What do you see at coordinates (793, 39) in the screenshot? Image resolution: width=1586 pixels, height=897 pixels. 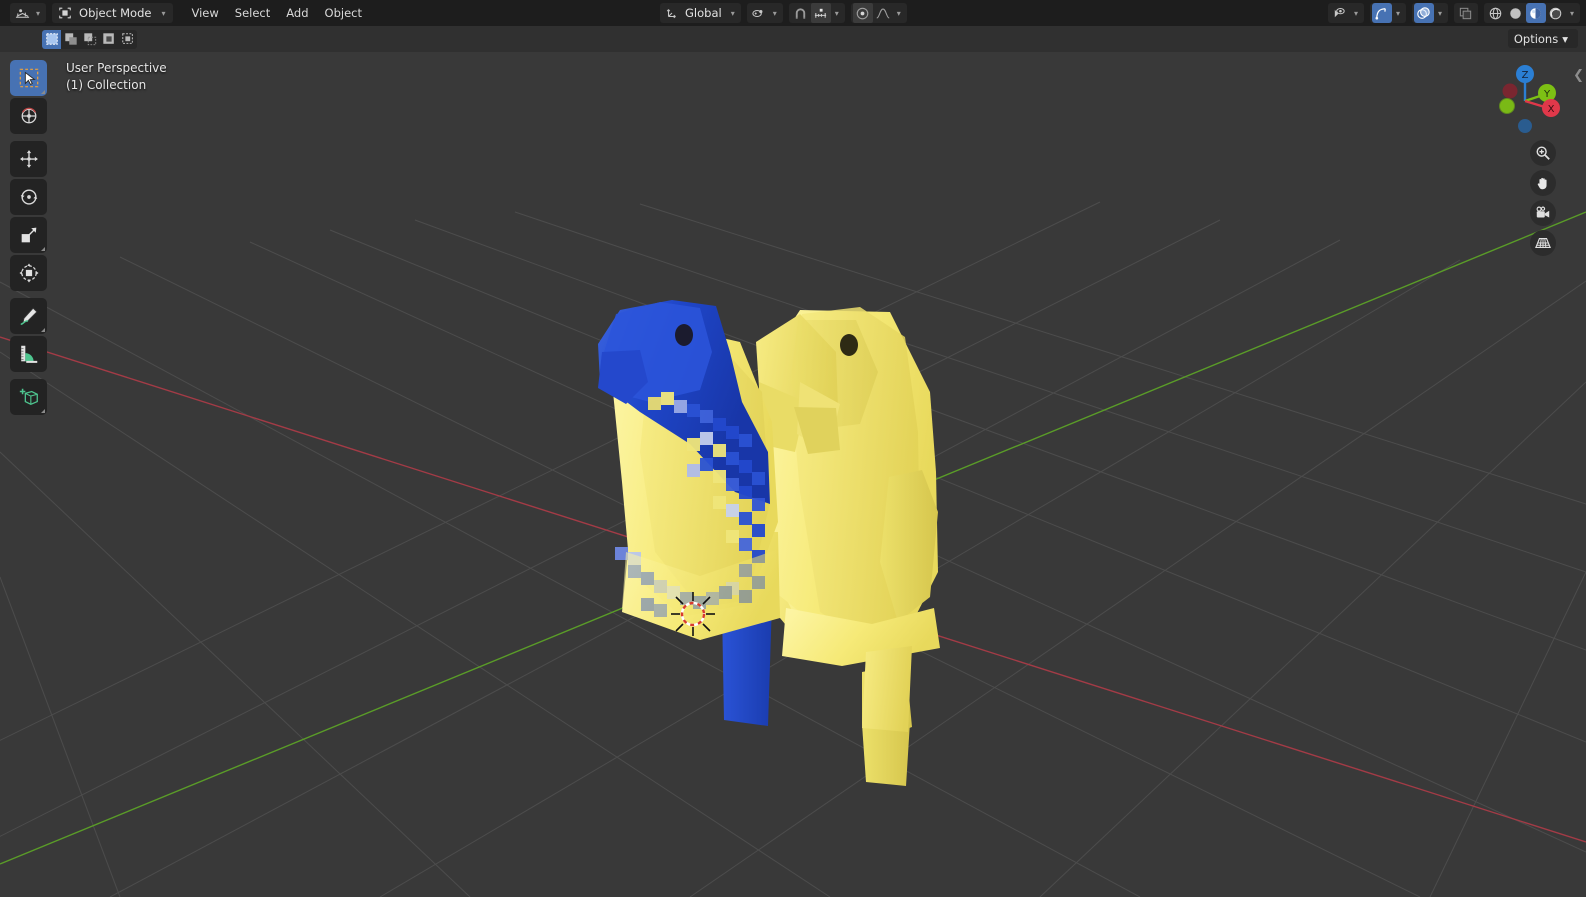 I see `tool-settings-row: Options ▾` at bounding box center [793, 39].